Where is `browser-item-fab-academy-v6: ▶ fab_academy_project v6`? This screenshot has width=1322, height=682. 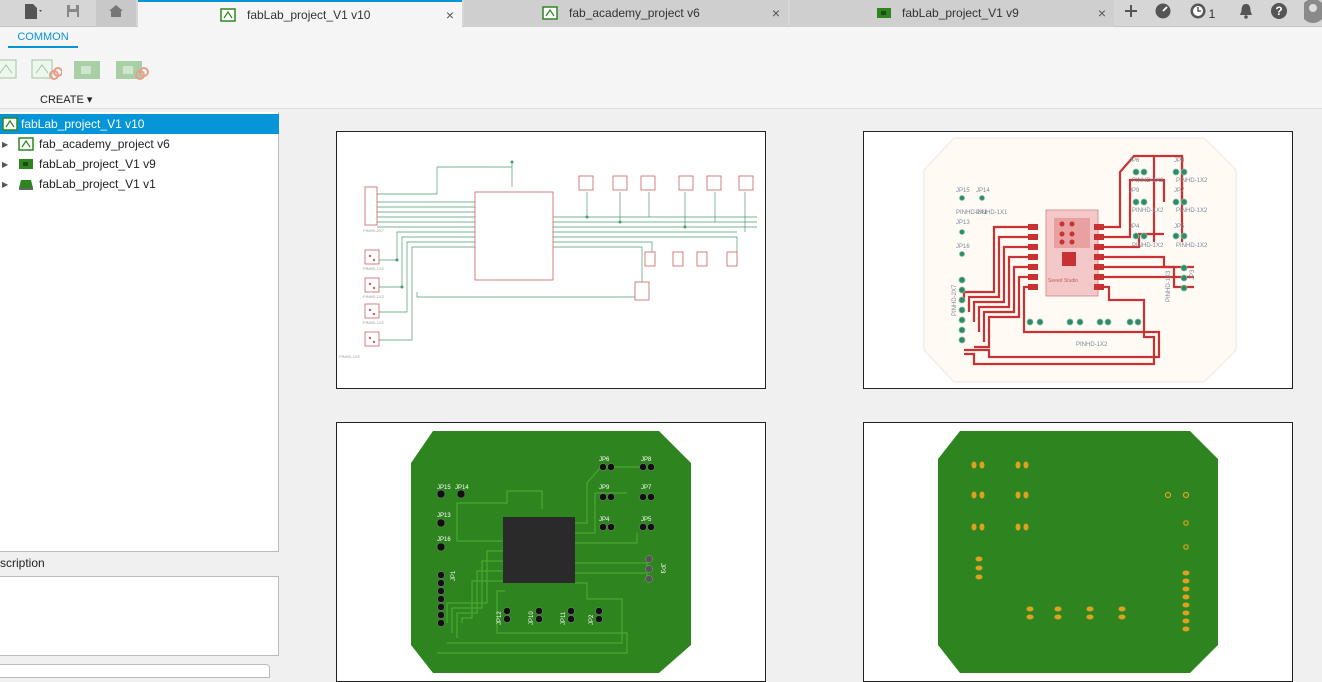
browser-item-fab-academy-v6: ▶ fab_academy_project v6 is located at coordinates (139, 144).